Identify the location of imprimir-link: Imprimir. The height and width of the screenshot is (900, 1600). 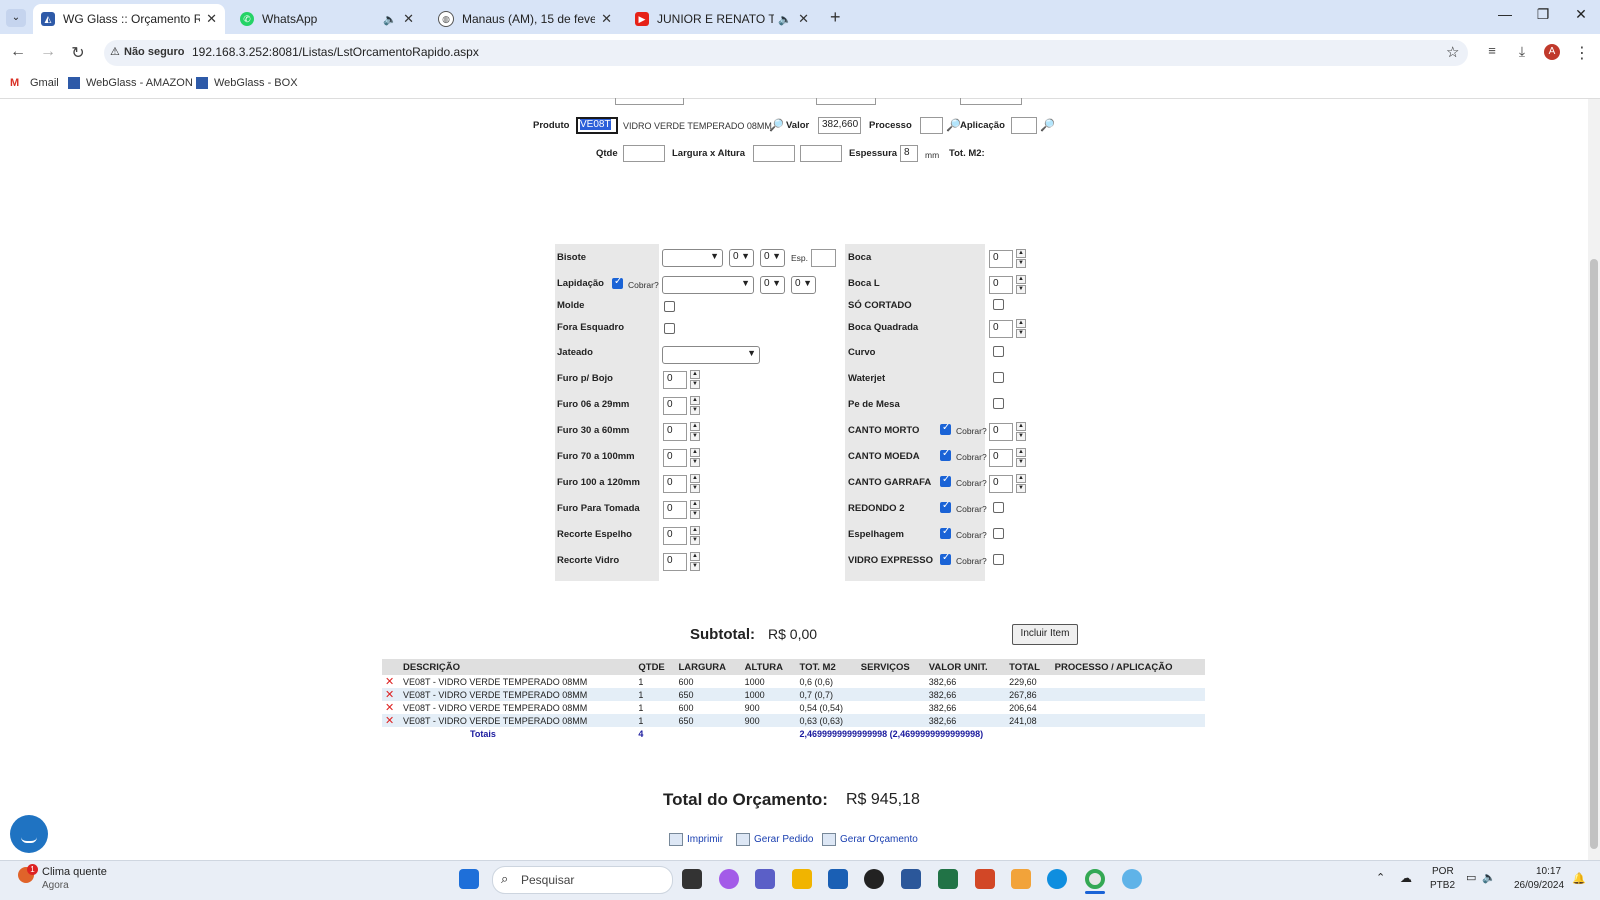
(696, 839).